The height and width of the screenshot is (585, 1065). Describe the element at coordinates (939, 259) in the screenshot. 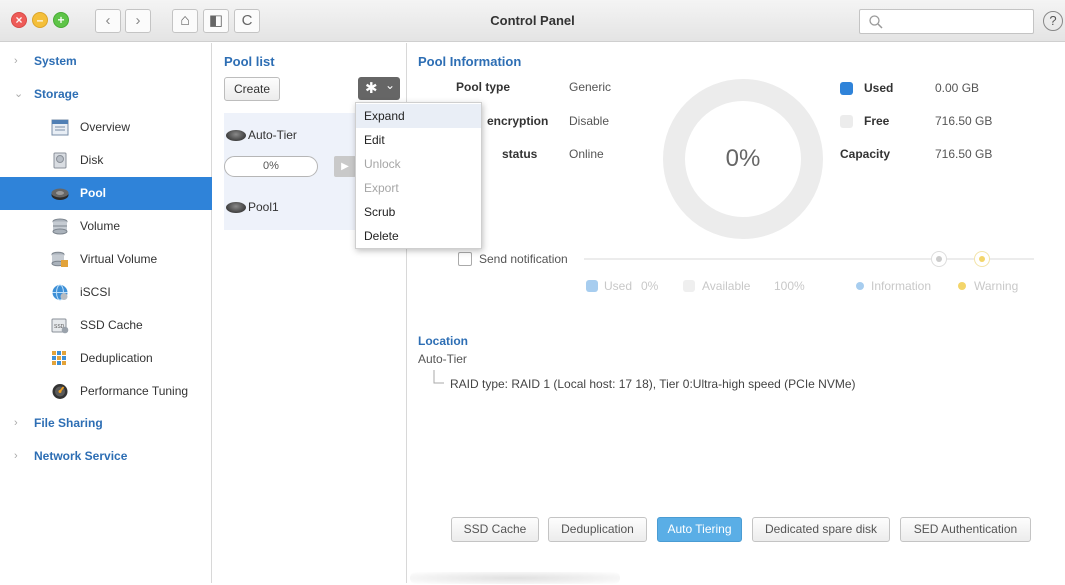

I see `information-threshold-handle` at that location.